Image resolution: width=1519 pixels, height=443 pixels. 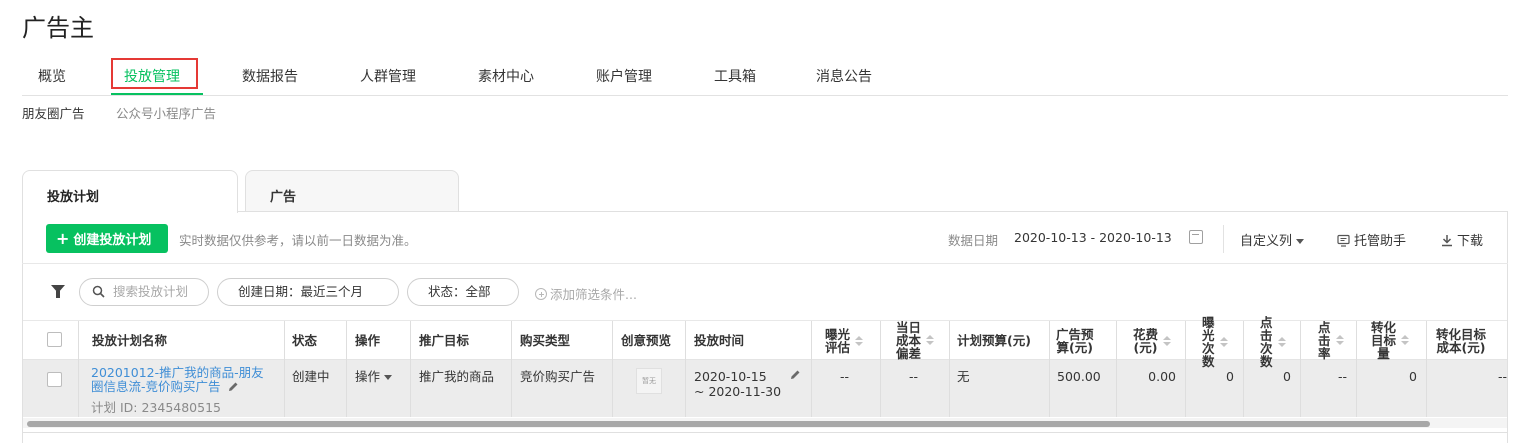 What do you see at coordinates (1223, 239) in the screenshot?
I see `toolbar-divider` at bounding box center [1223, 239].